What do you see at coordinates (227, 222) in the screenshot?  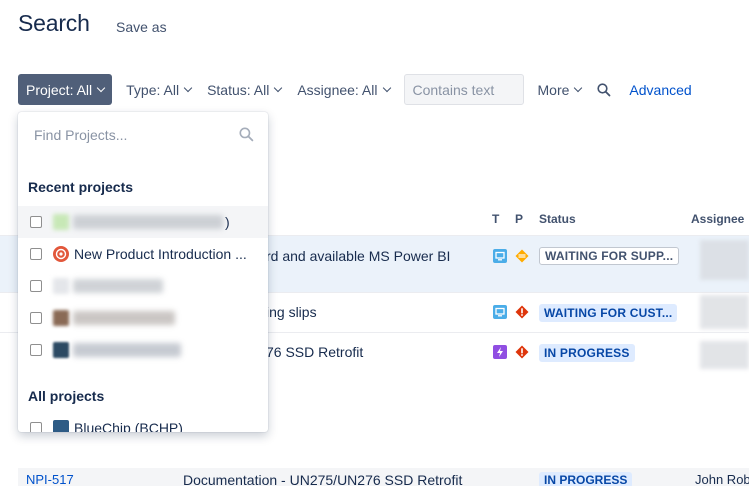 I see `project-label: )` at bounding box center [227, 222].